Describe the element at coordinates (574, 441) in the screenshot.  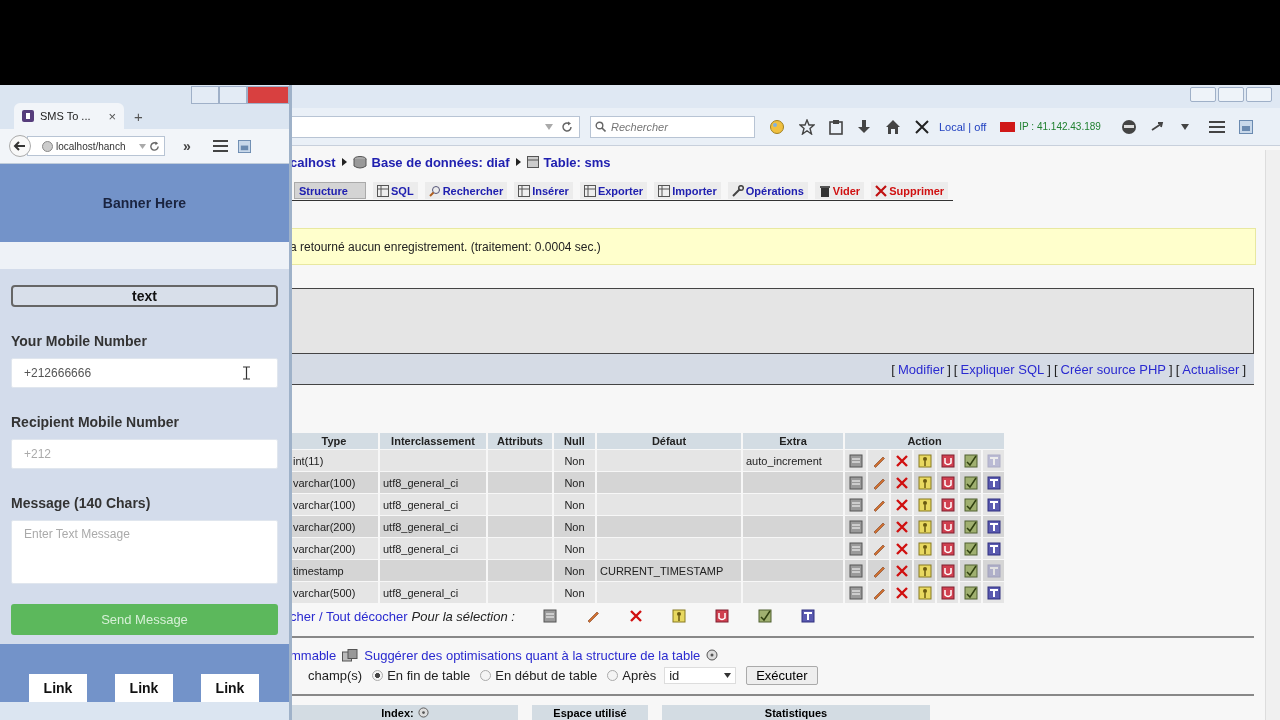
I see `column-header: Null` at that location.